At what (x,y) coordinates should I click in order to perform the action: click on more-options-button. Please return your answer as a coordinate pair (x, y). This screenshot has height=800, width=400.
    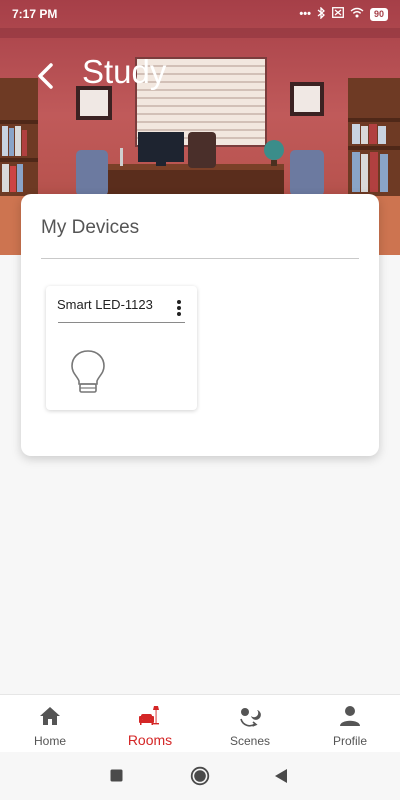
    Looking at the image, I should click on (179, 308).